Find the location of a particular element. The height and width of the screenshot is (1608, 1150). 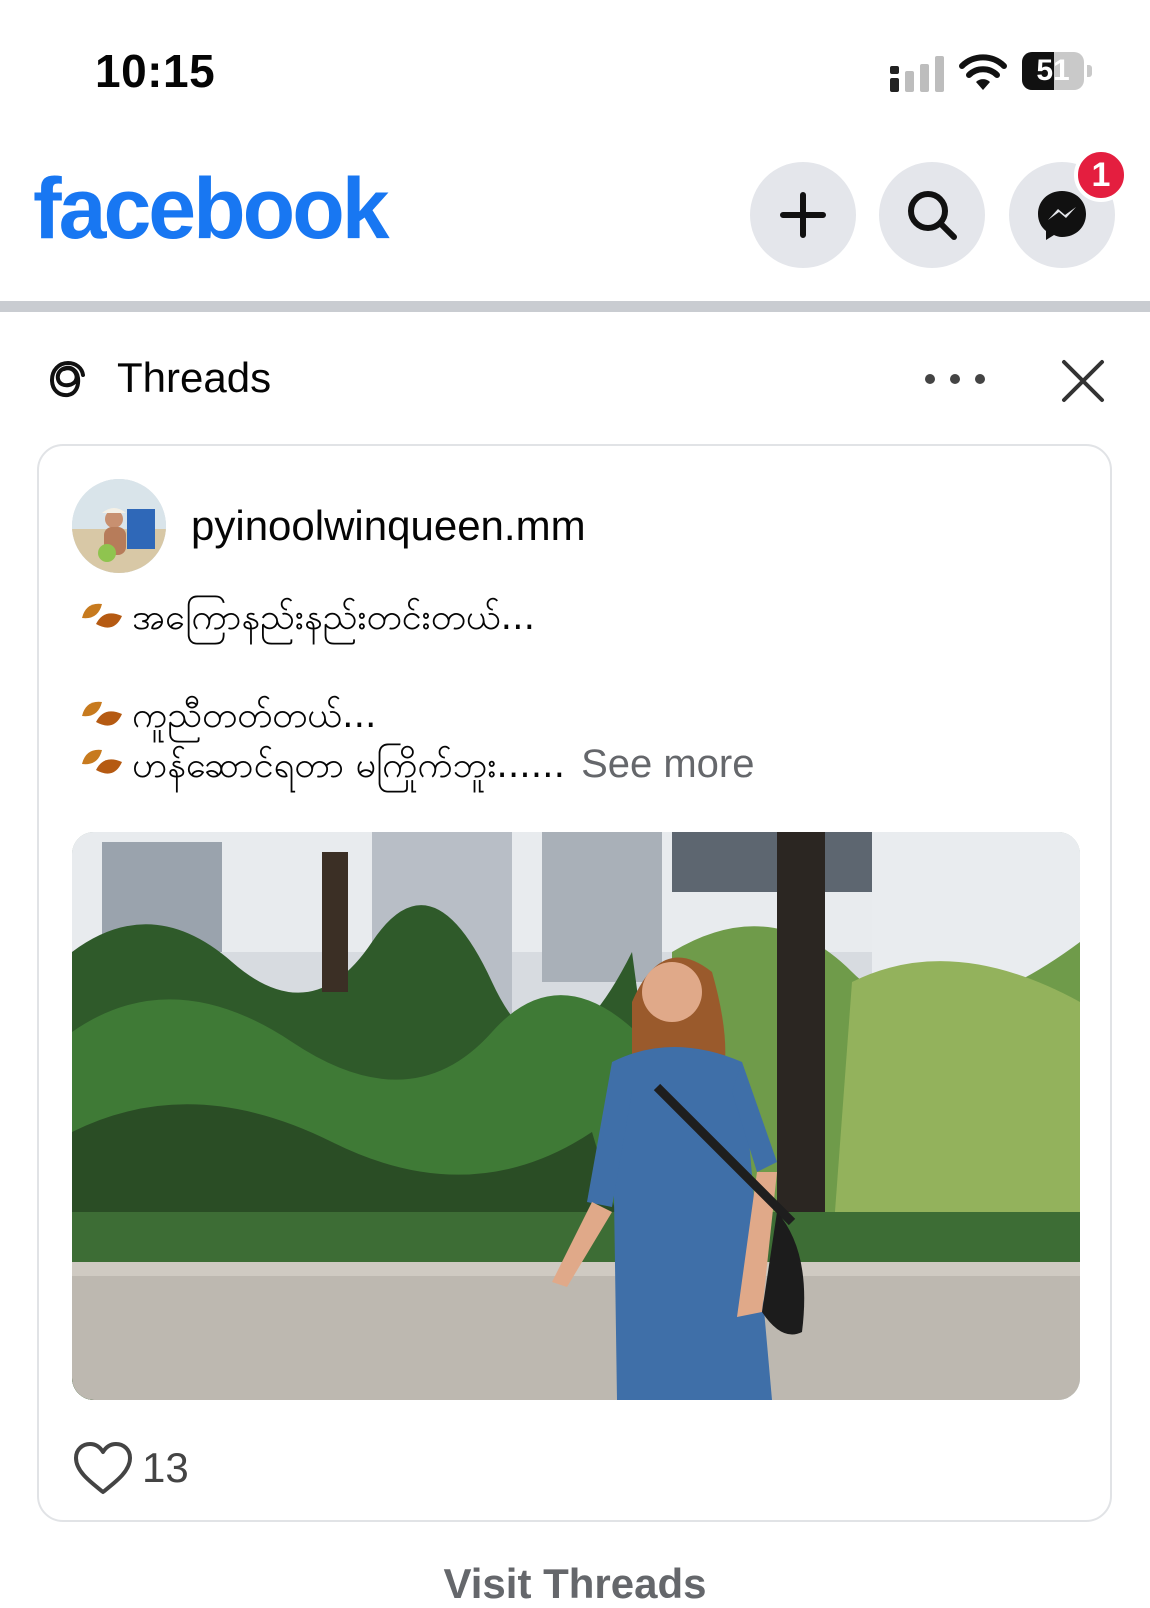

like-row: 13 is located at coordinates (130, 1468).